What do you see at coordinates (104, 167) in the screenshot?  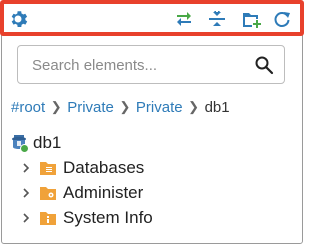 I see `tree-item-label: Databases` at bounding box center [104, 167].